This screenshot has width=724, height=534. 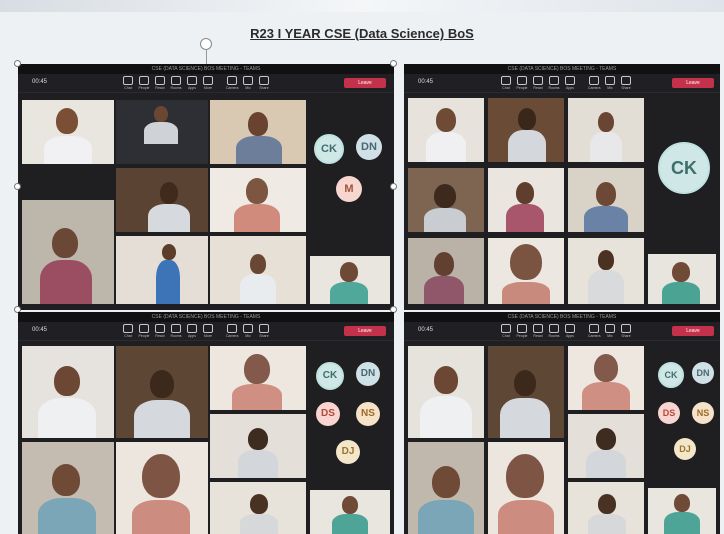 What do you see at coordinates (362, 6) in the screenshot?
I see `slide-top-band` at bounding box center [362, 6].